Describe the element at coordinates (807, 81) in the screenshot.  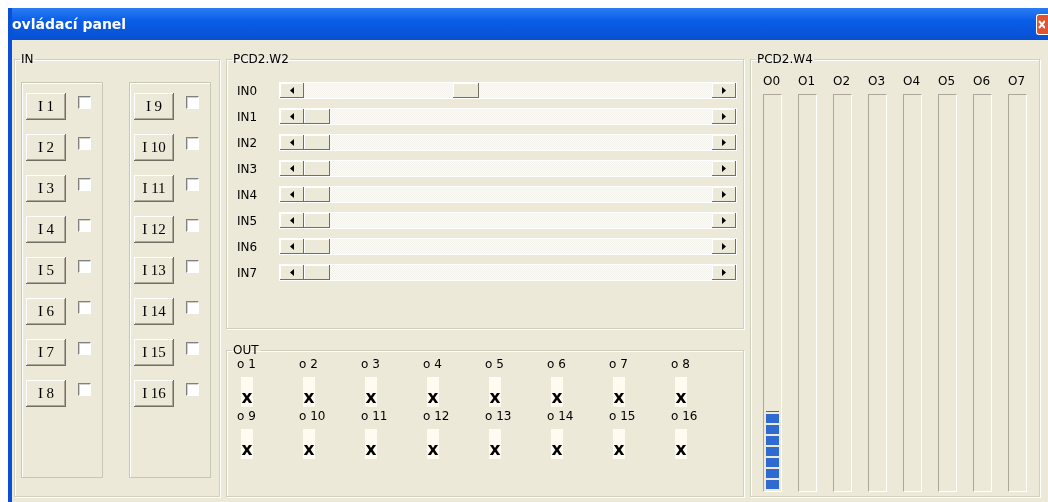
I see `meter-label: O1` at that location.